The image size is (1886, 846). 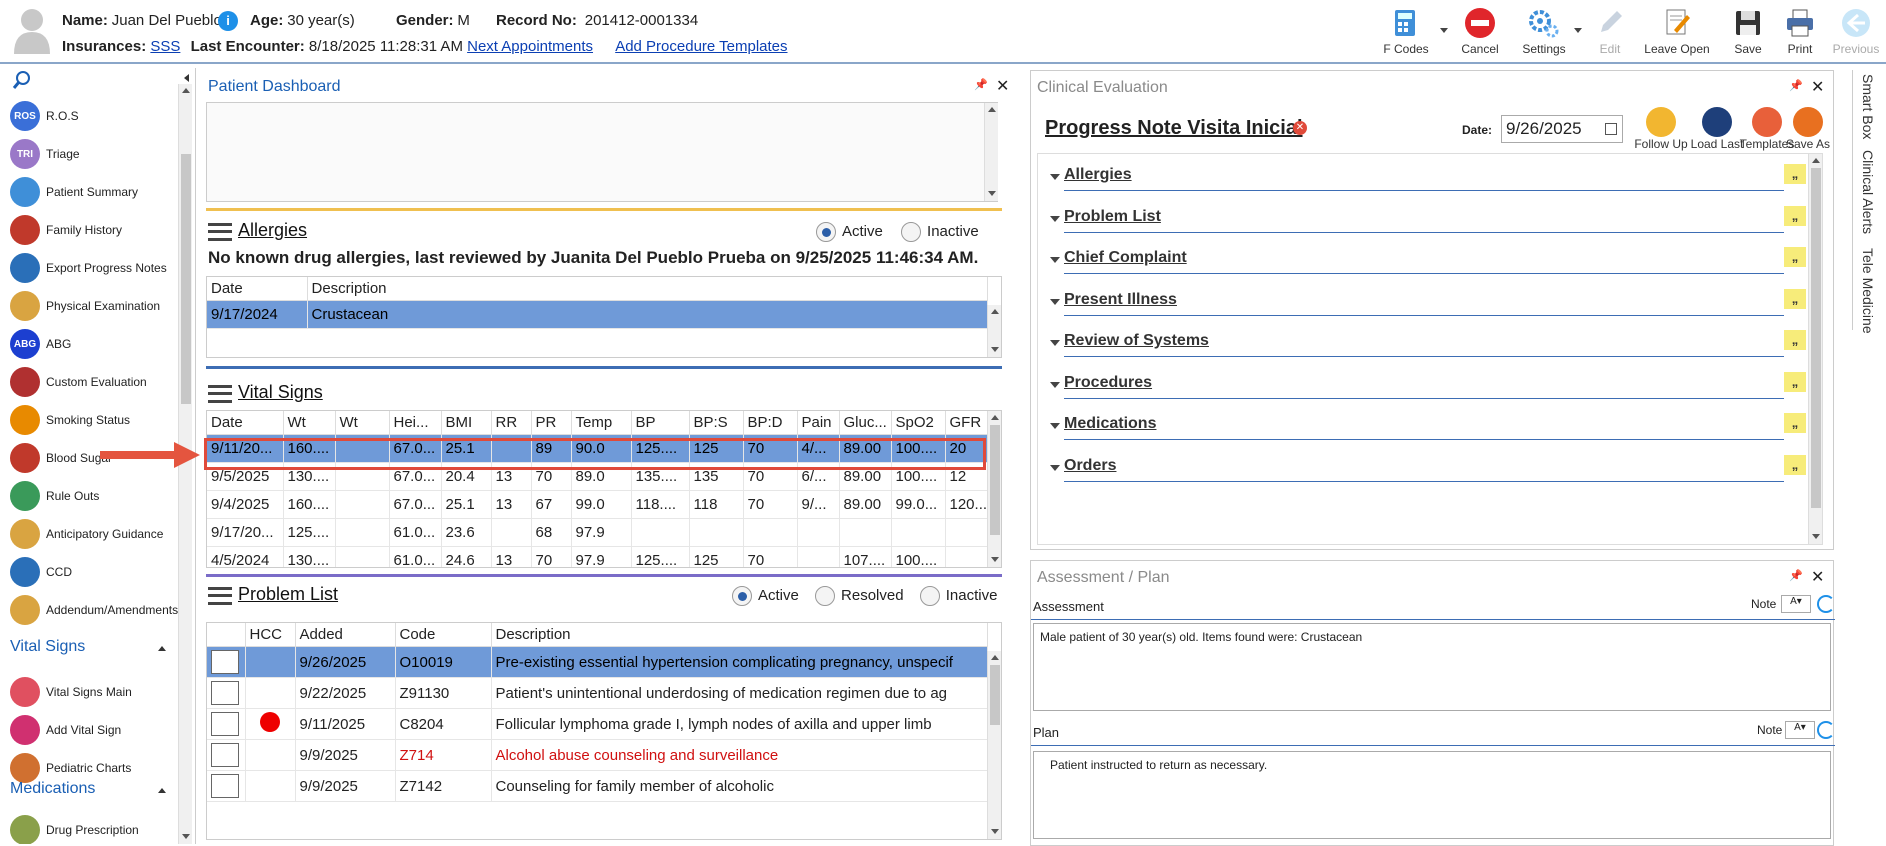 What do you see at coordinates (825, 596) in the screenshot?
I see `radio-resolved` at bounding box center [825, 596].